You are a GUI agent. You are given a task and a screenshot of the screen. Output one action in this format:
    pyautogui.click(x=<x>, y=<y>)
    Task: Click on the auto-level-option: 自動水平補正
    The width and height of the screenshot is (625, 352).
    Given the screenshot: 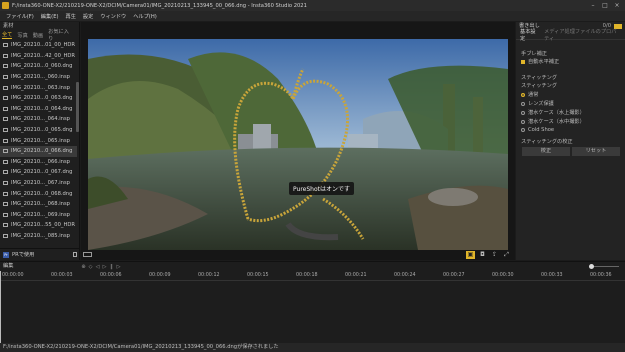 What is the action you would take?
    pyautogui.click(x=540, y=61)
    